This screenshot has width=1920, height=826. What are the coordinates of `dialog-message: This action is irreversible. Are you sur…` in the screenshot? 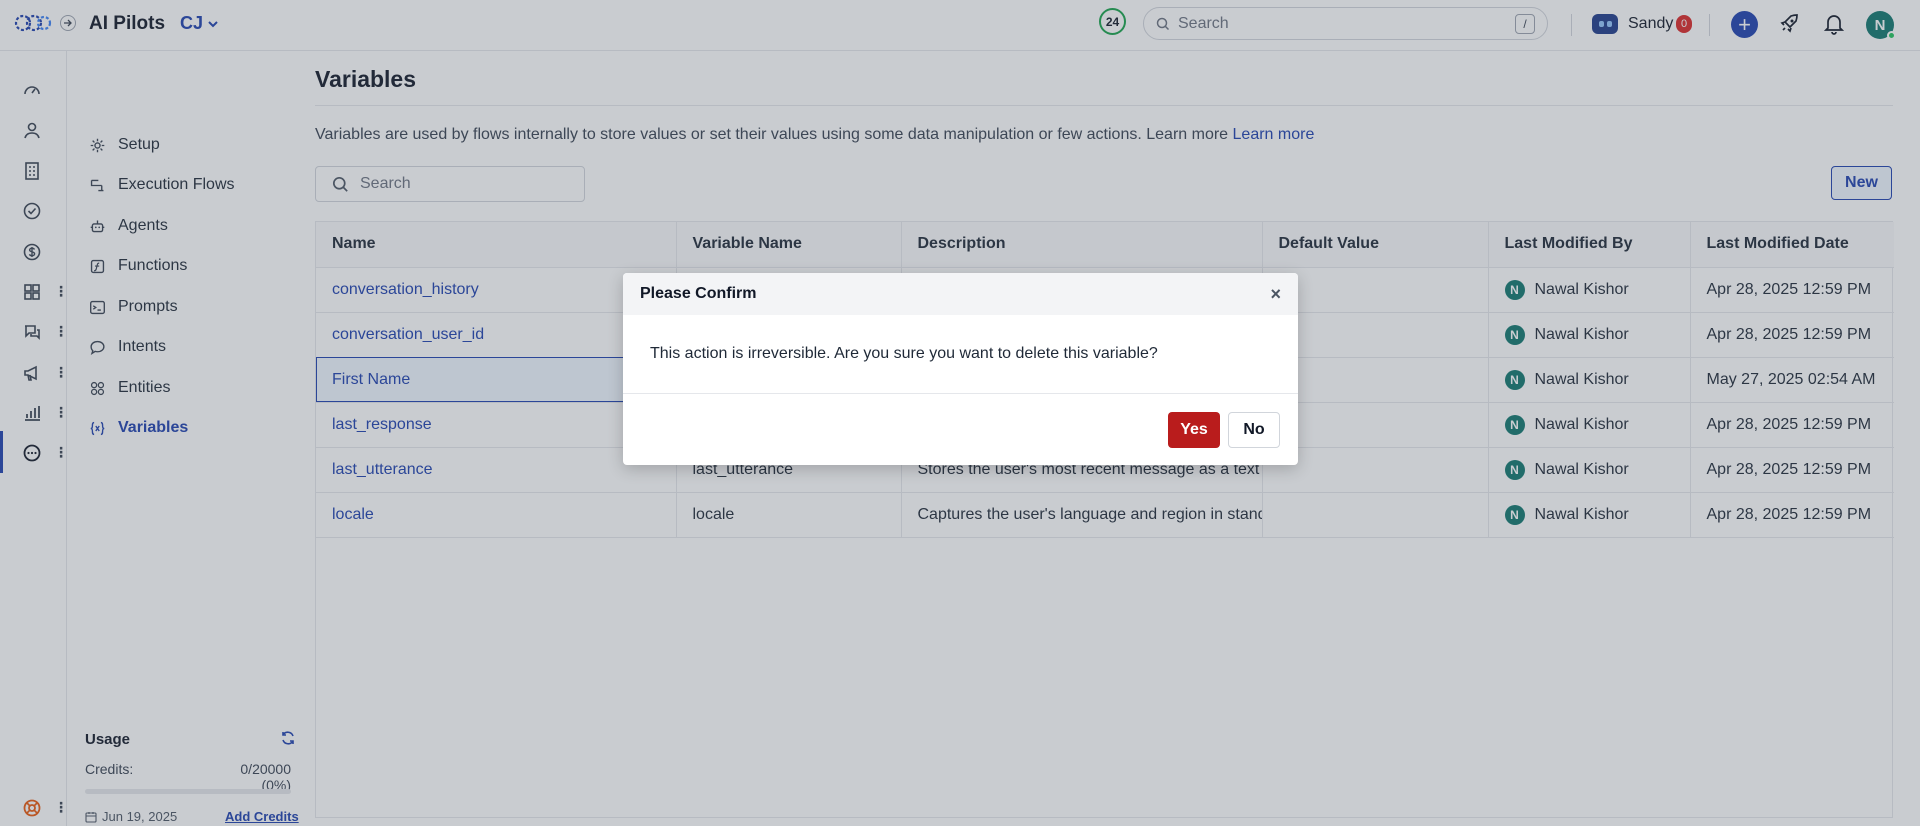 It's located at (960, 354).